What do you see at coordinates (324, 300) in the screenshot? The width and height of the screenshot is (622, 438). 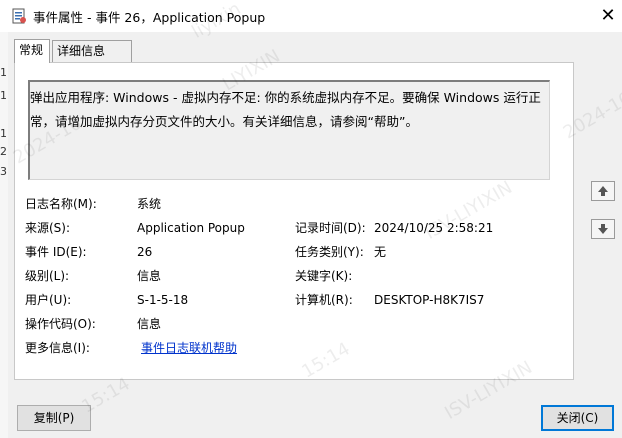 I see `computer-label: 计算机(R):` at bounding box center [324, 300].